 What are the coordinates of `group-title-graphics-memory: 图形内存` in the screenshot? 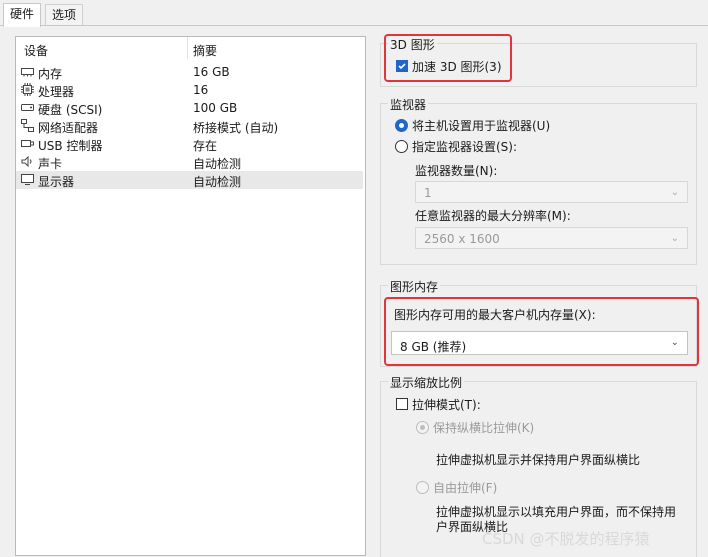 It's located at (414, 286).